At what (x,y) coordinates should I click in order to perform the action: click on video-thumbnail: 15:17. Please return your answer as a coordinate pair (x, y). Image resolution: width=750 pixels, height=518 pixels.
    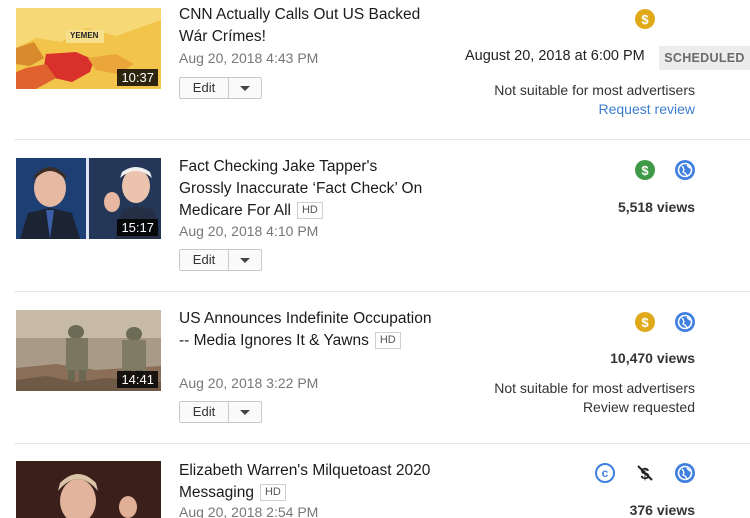
    Looking at the image, I should click on (88, 198).